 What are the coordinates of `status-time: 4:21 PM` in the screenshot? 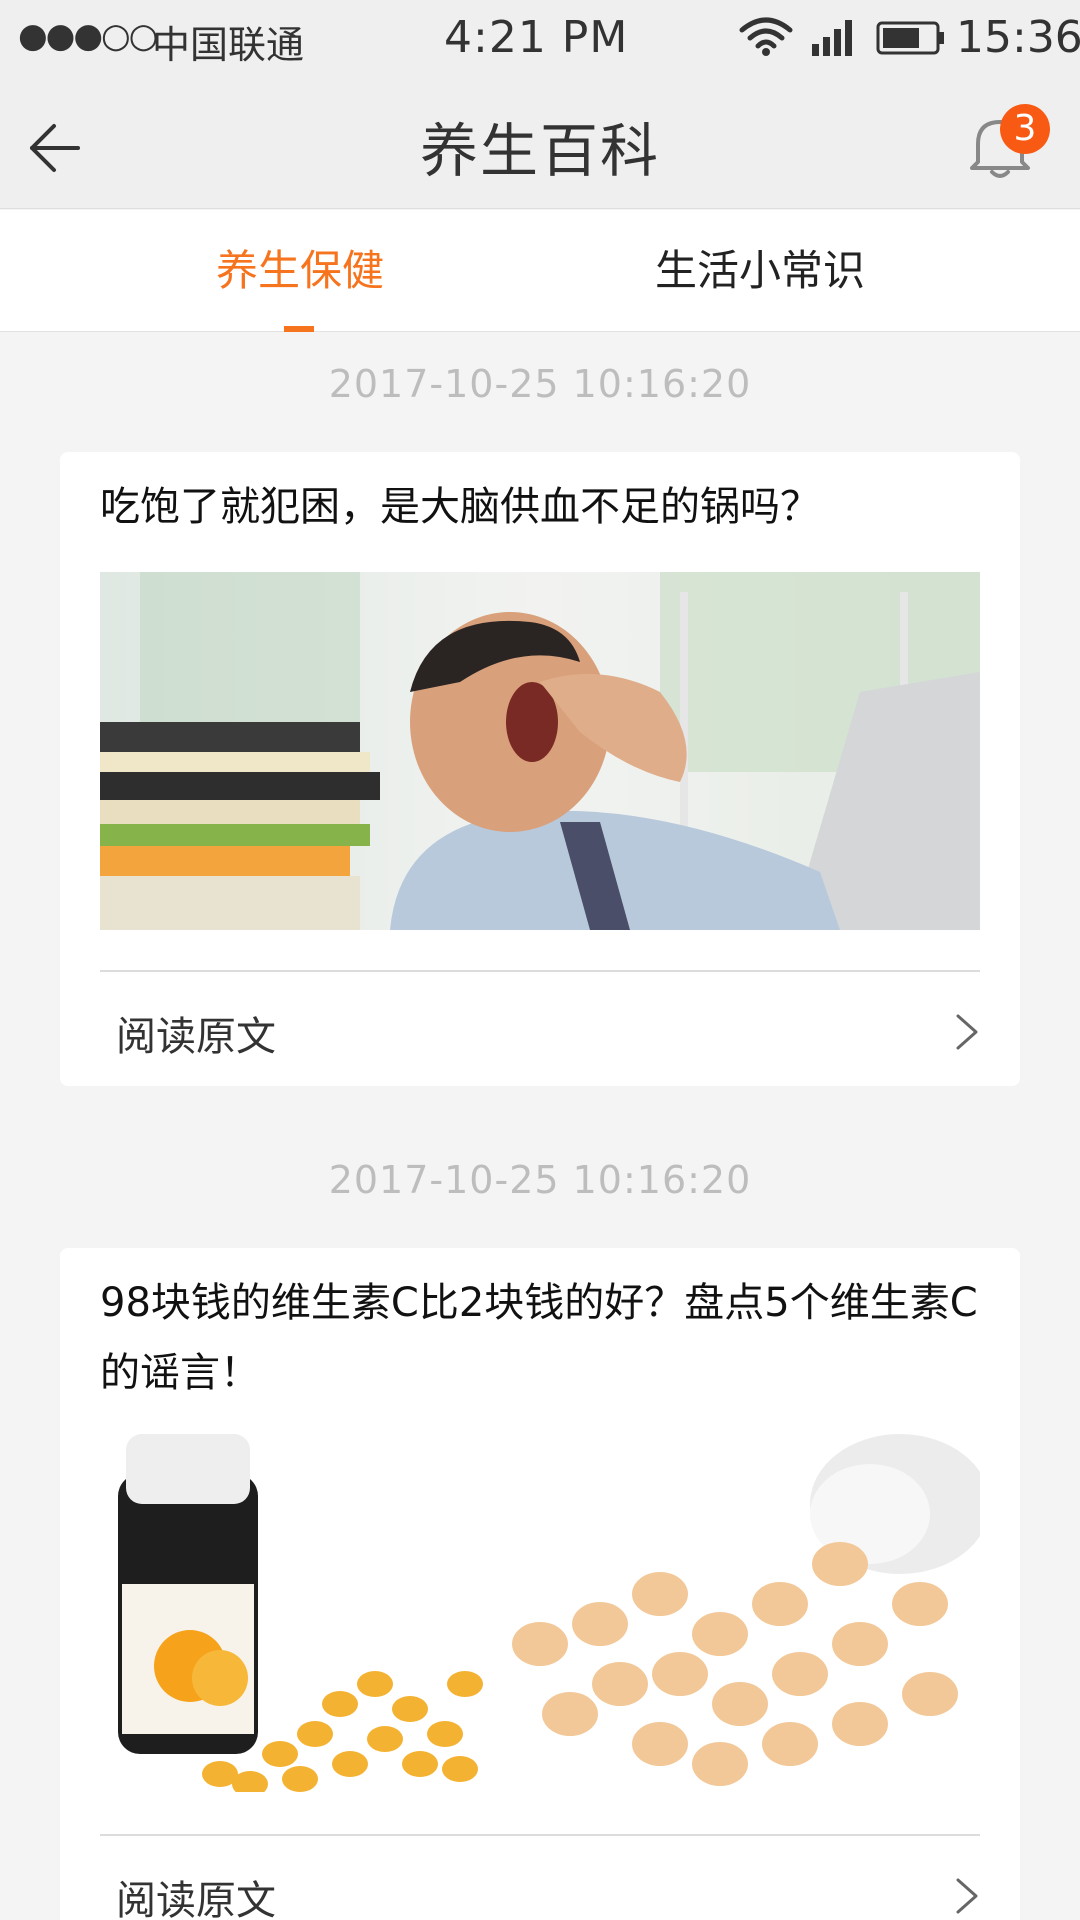 It's located at (536, 37).